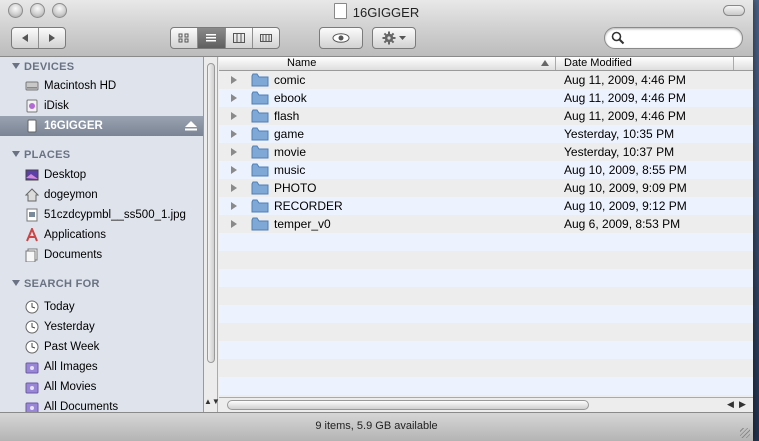 The height and width of the screenshot is (441, 759). Describe the element at coordinates (486, 152) in the screenshot. I see `list-item: movie Yesterday, 10:37 PM` at that location.